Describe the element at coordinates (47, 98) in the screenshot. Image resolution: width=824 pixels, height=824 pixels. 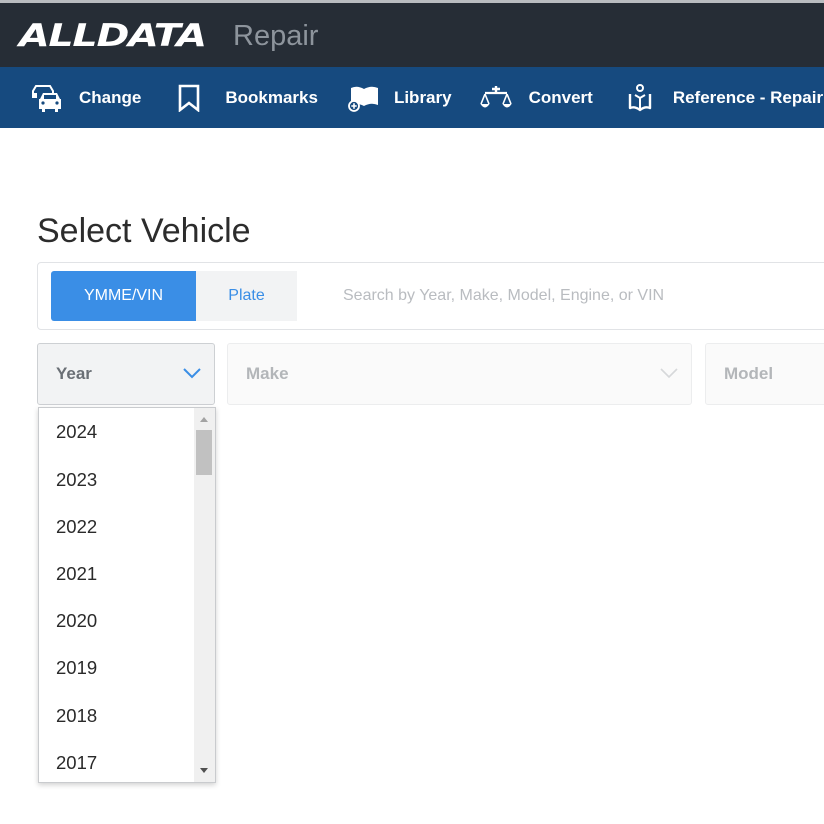
I see `vehicles-icon` at that location.